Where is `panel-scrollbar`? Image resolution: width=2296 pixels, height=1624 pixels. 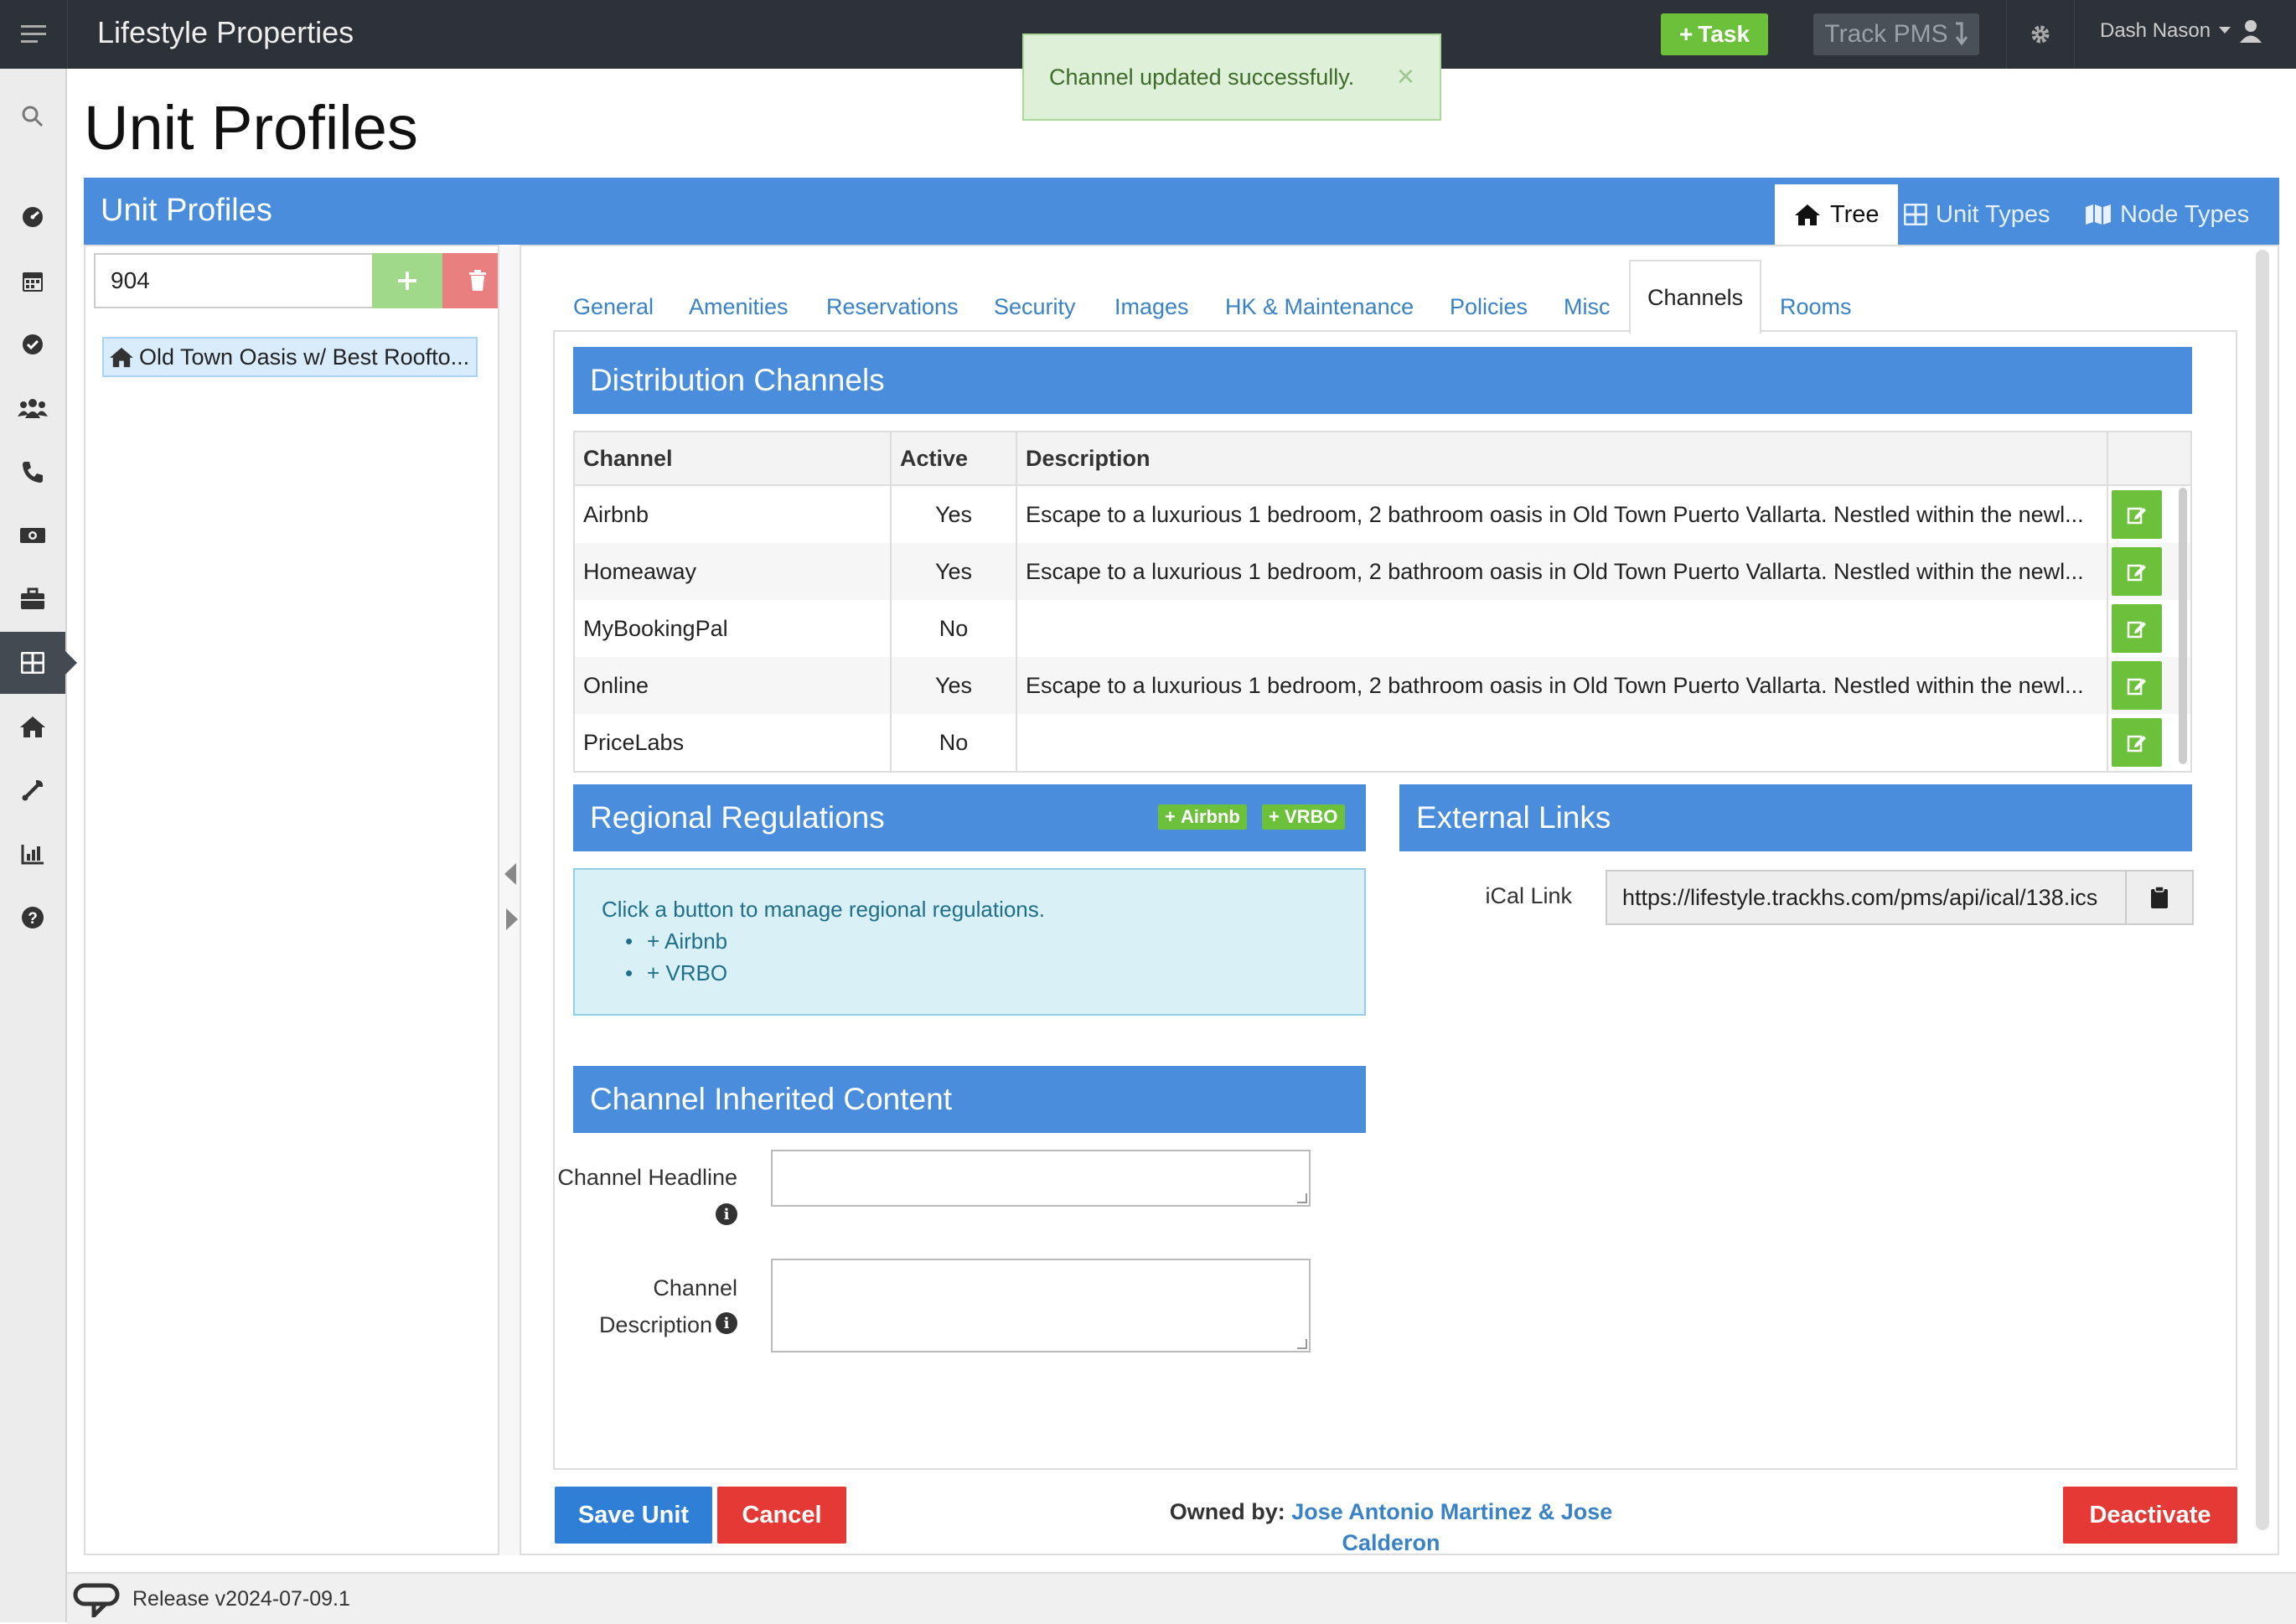 panel-scrollbar is located at coordinates (2263, 890).